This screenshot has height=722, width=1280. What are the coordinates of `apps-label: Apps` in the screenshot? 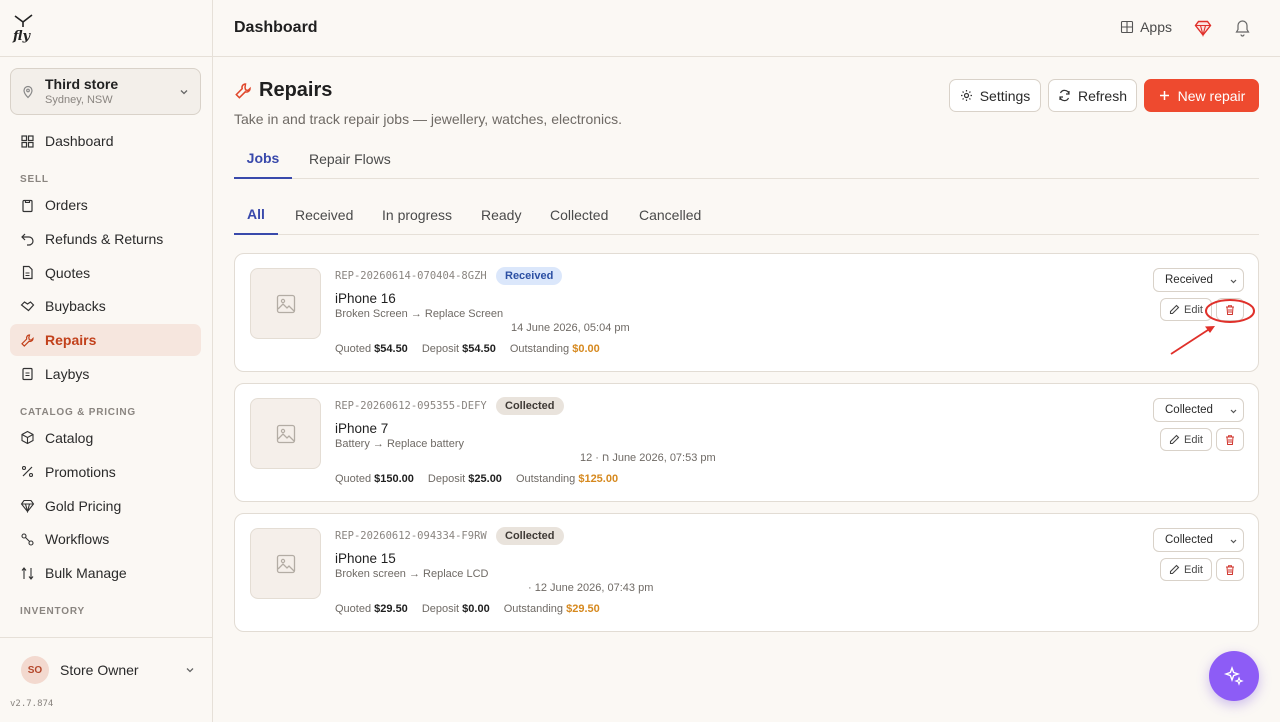 It's located at (1156, 27).